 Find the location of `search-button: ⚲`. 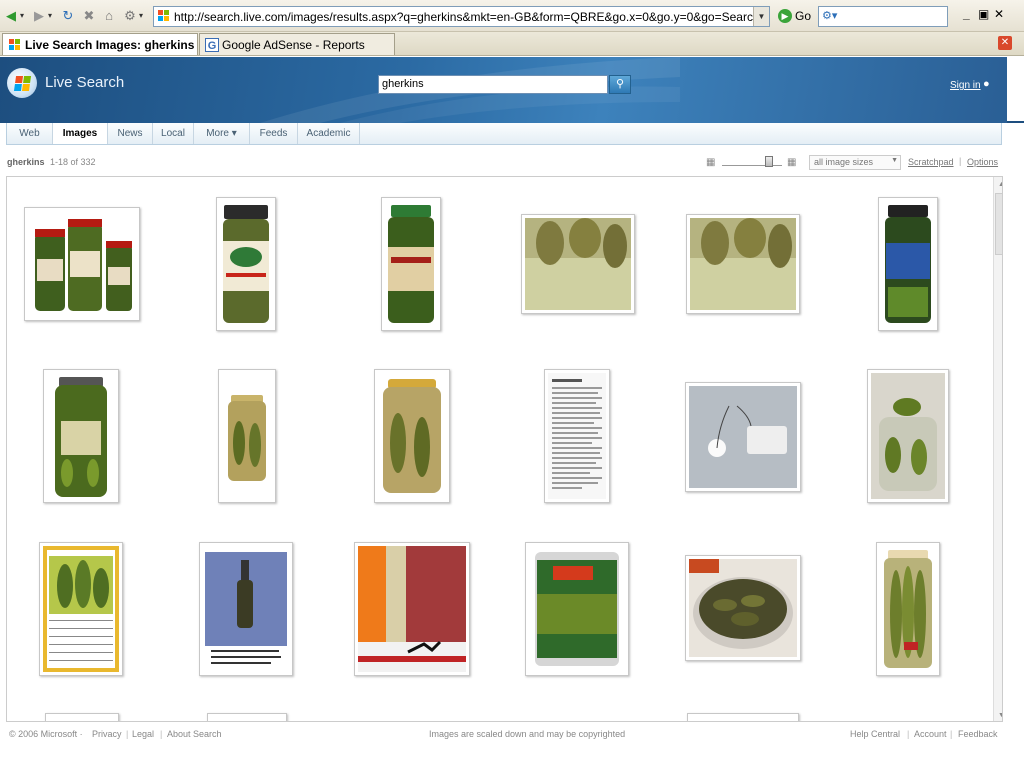

search-button: ⚲ is located at coordinates (620, 84).